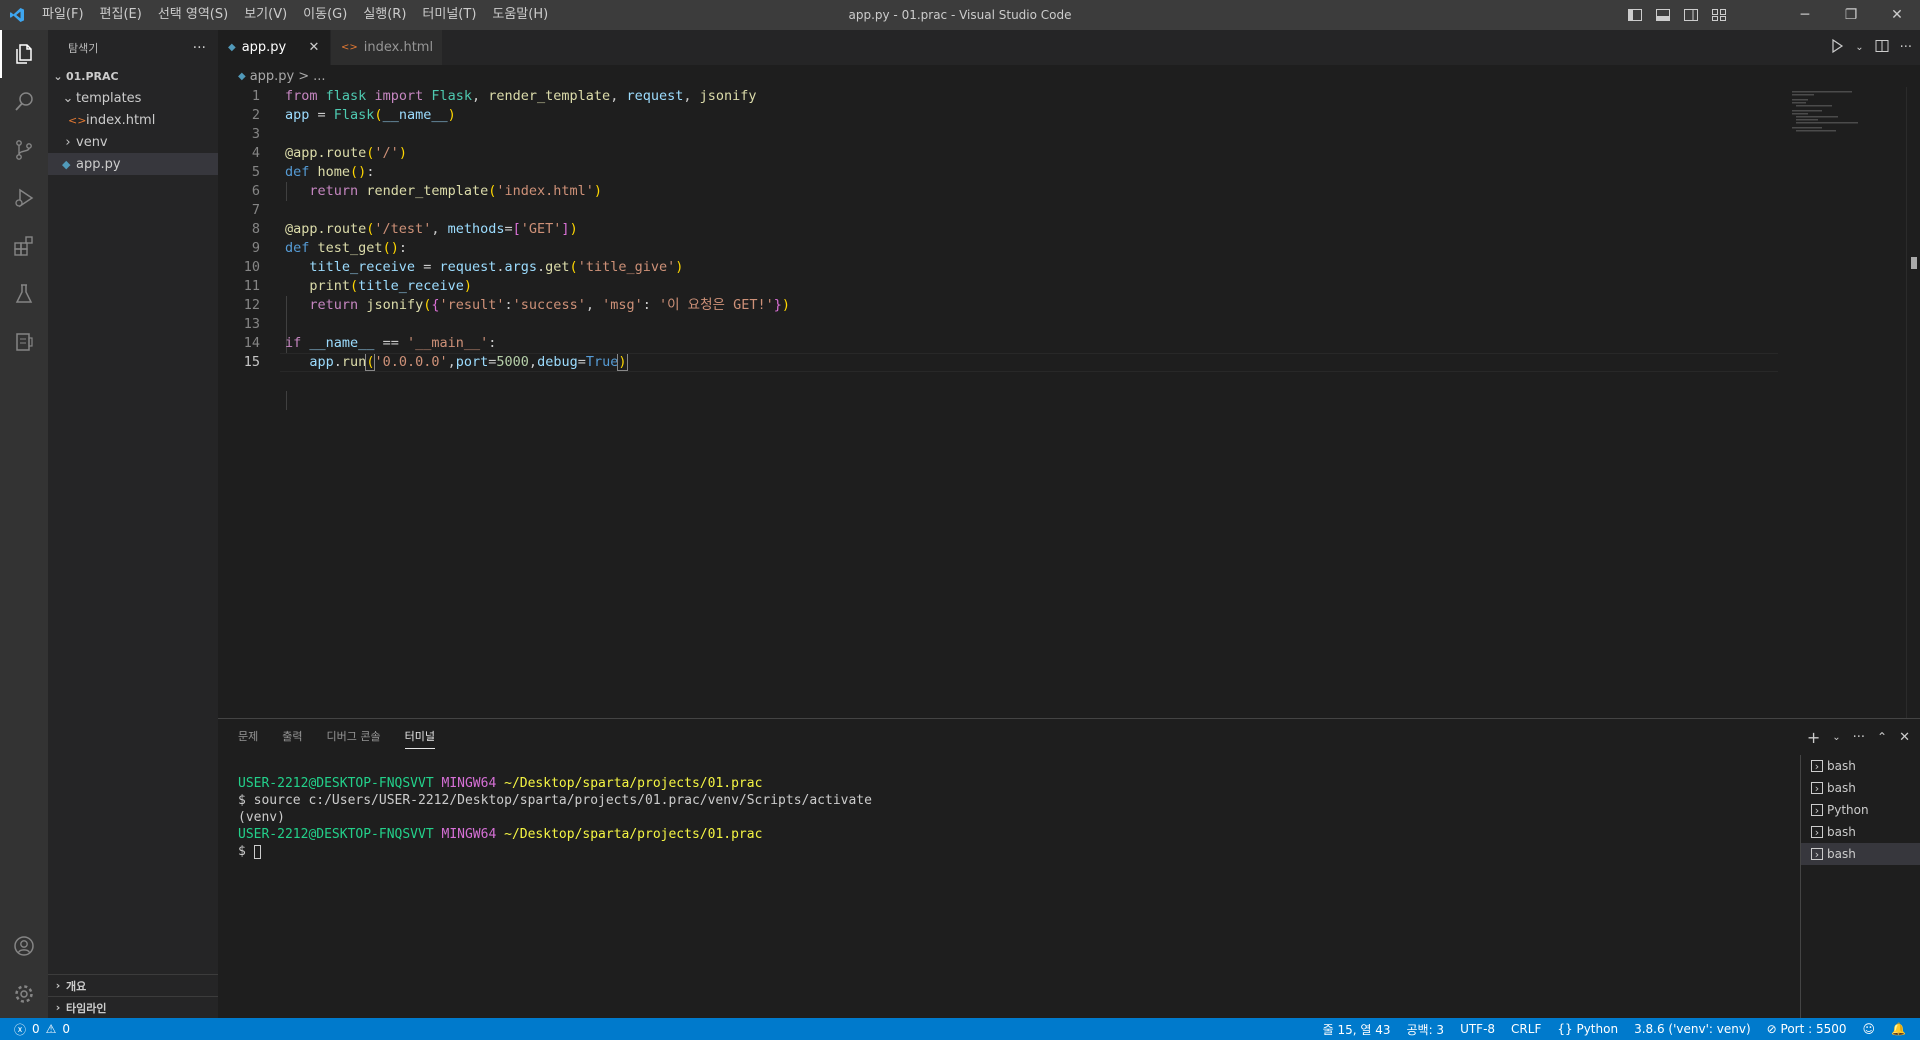 This screenshot has height=1040, width=1920. Describe the element at coordinates (1805, 15) in the screenshot. I see `minimize-icon: ─` at that location.